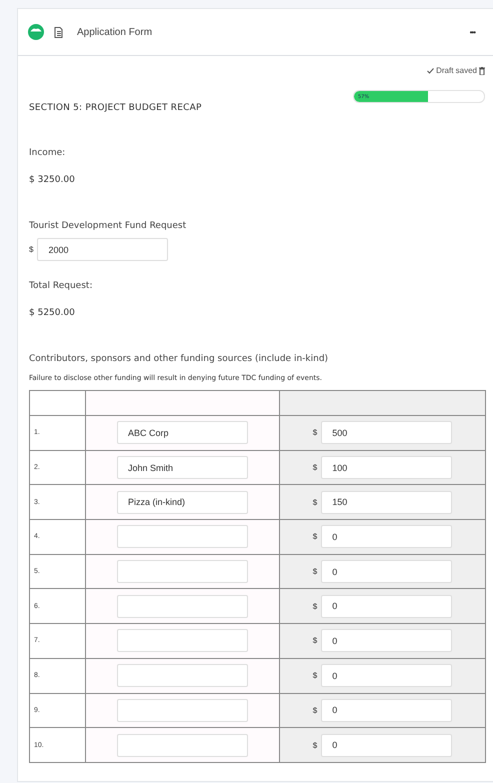  I want to click on header-cell, so click(58, 403).